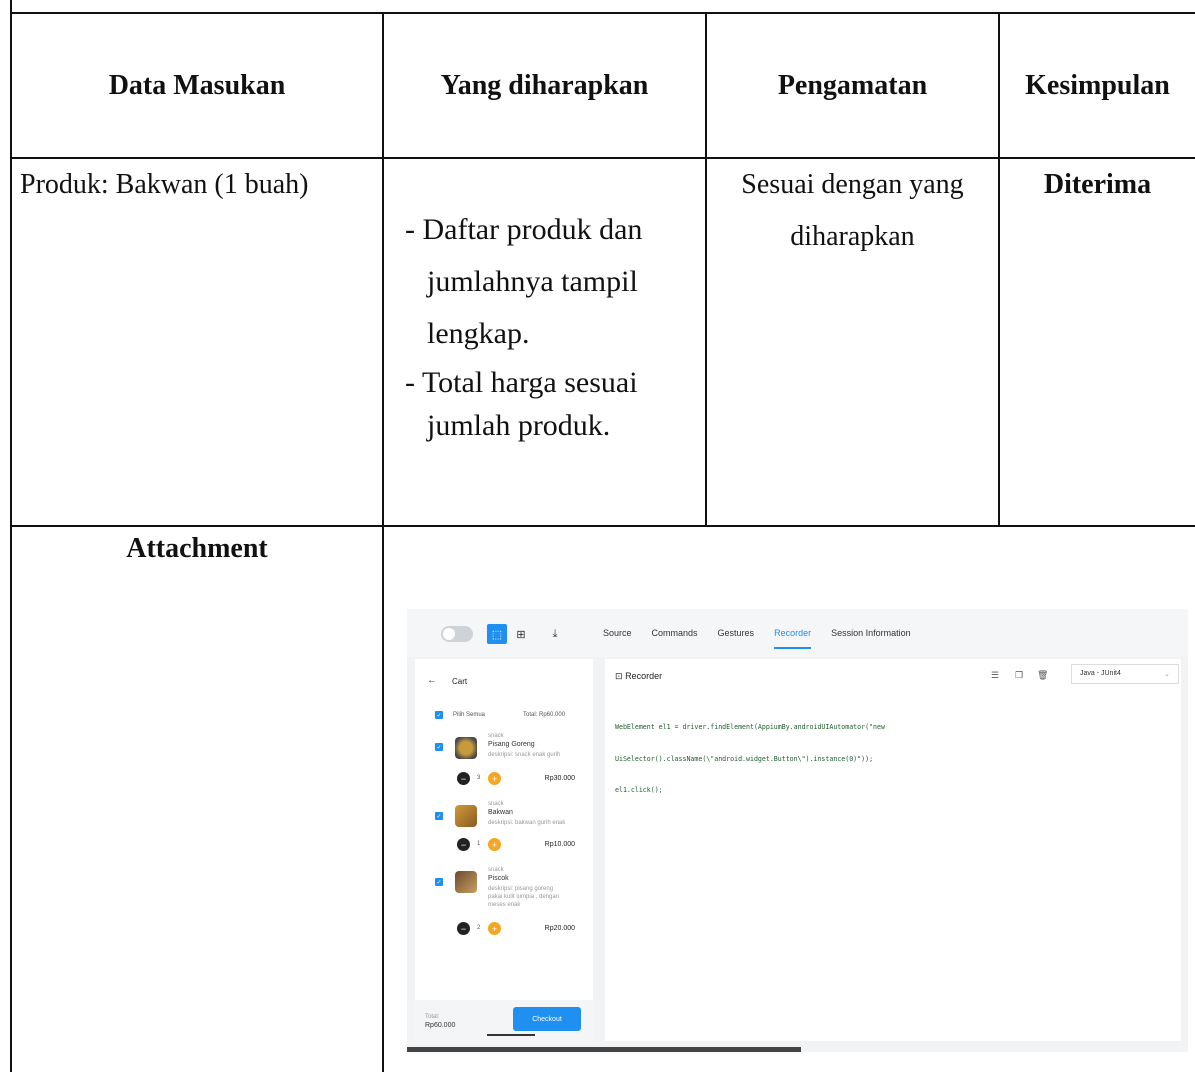  I want to click on item-qty: 1, so click(479, 844).